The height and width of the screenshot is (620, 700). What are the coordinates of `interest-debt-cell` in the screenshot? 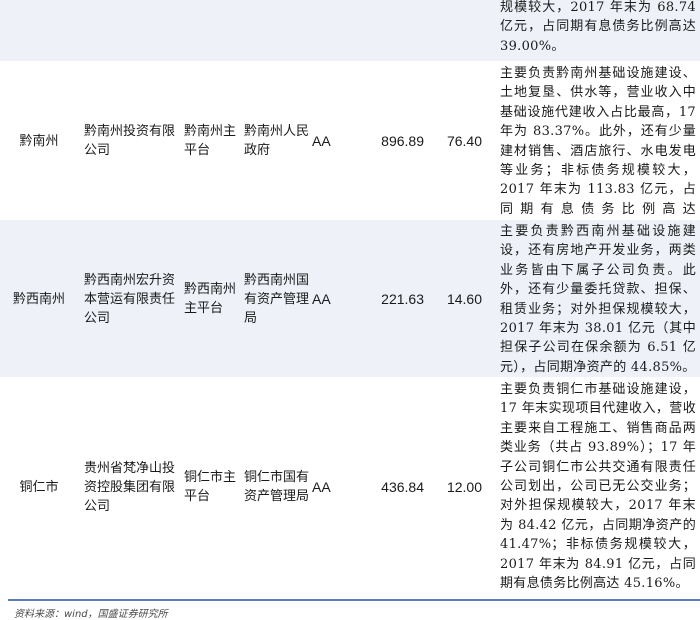 It's located at (464, 31).